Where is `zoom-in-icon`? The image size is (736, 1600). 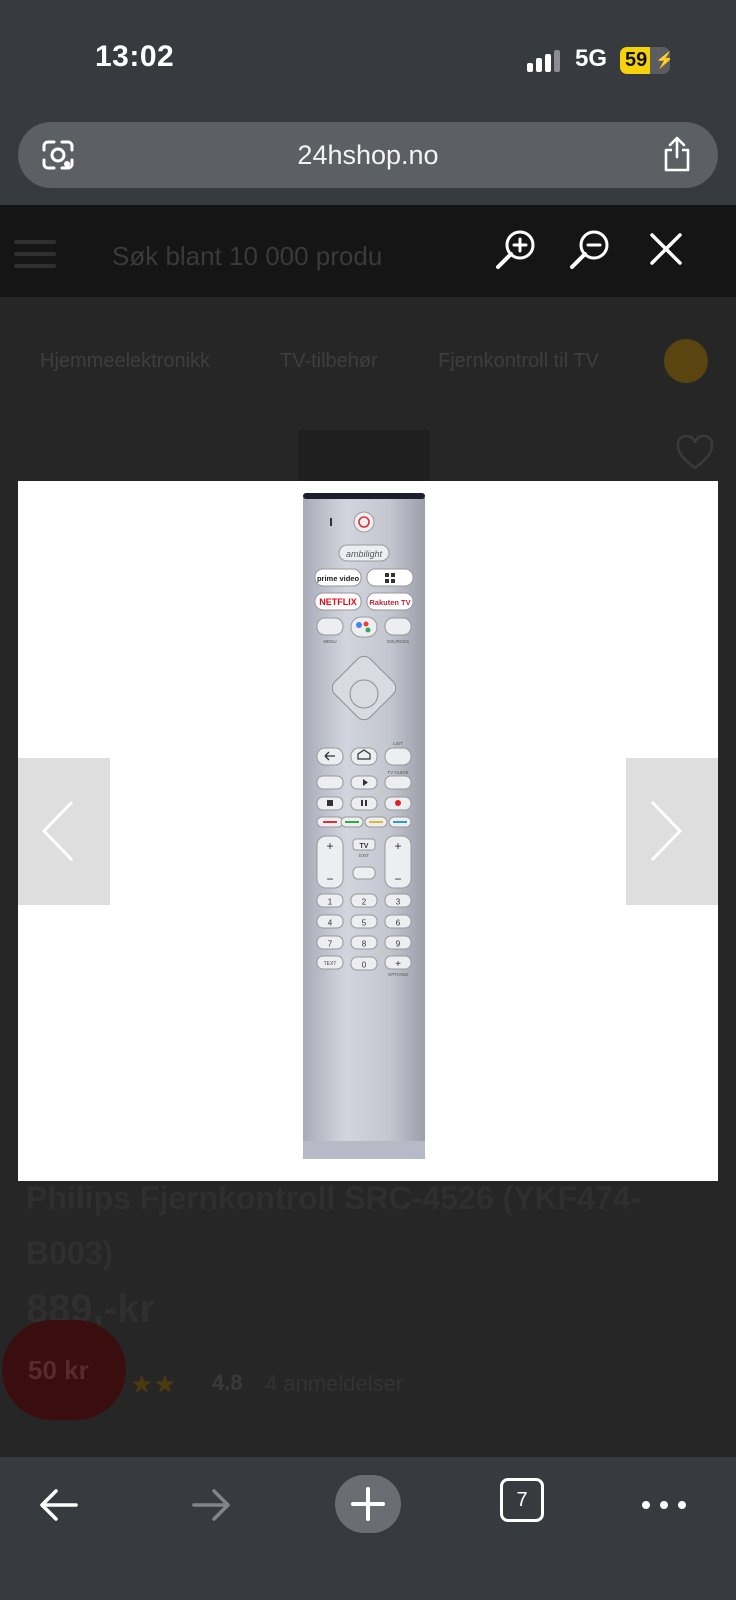 zoom-in-icon is located at coordinates (516, 249).